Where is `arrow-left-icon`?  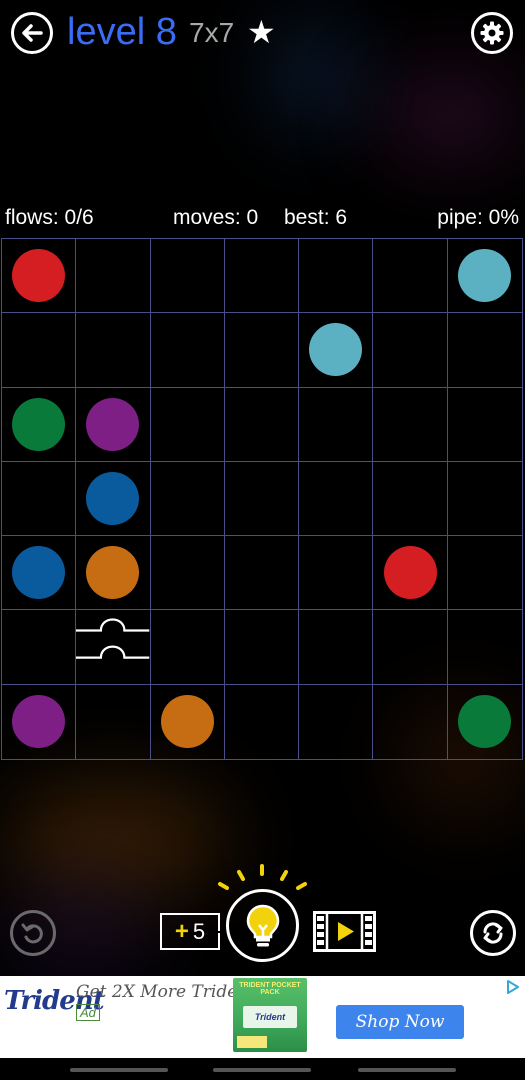
arrow-left-icon is located at coordinates (32, 33).